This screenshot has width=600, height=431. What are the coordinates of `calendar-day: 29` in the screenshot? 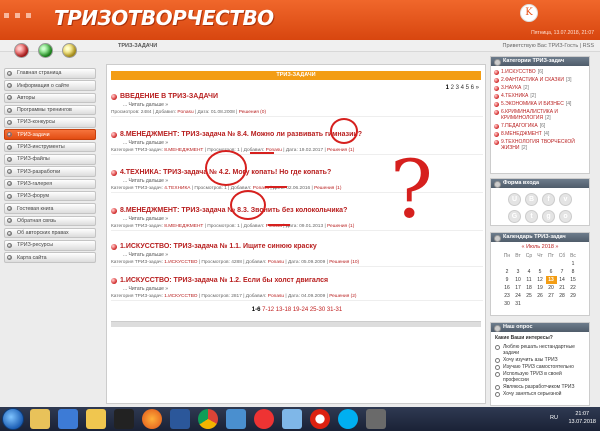 It's located at (573, 296).